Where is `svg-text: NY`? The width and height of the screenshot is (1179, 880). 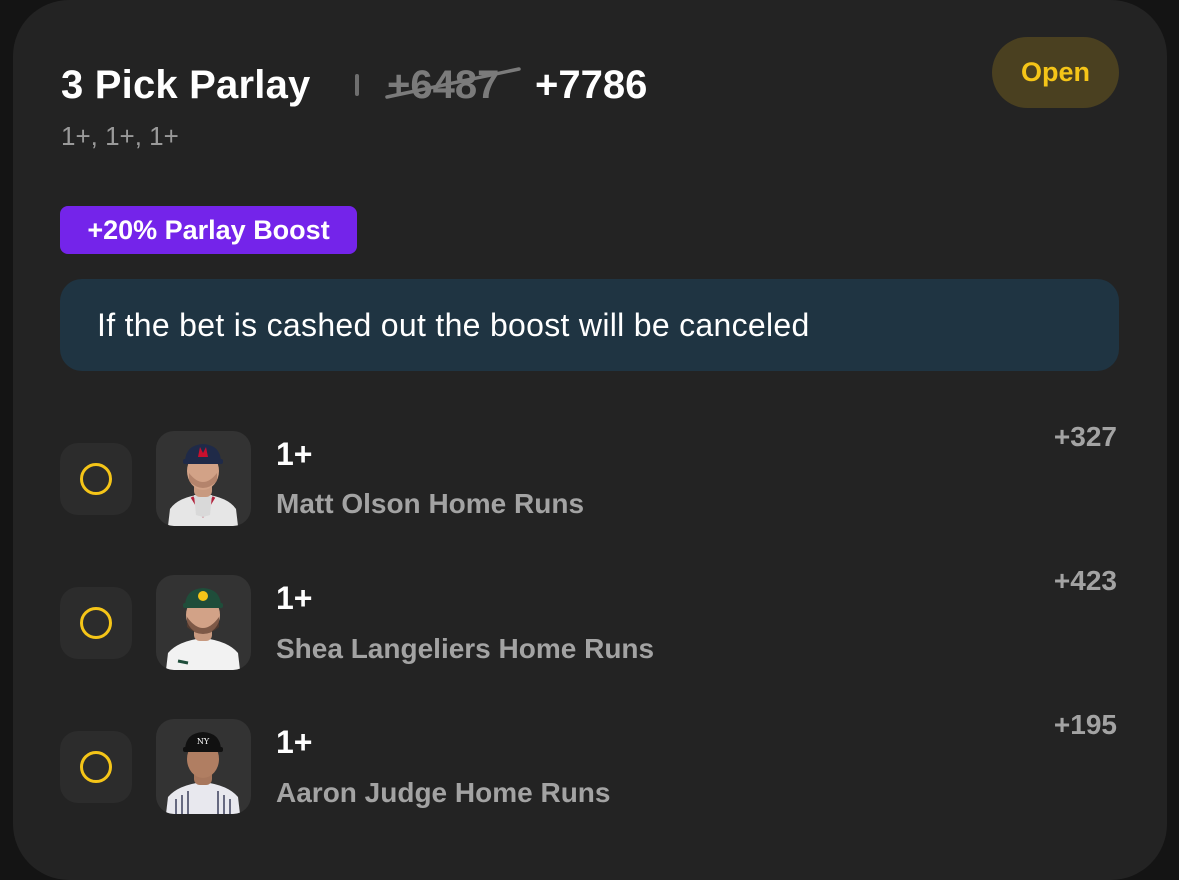
svg-text: NY is located at coordinates (203, 741).